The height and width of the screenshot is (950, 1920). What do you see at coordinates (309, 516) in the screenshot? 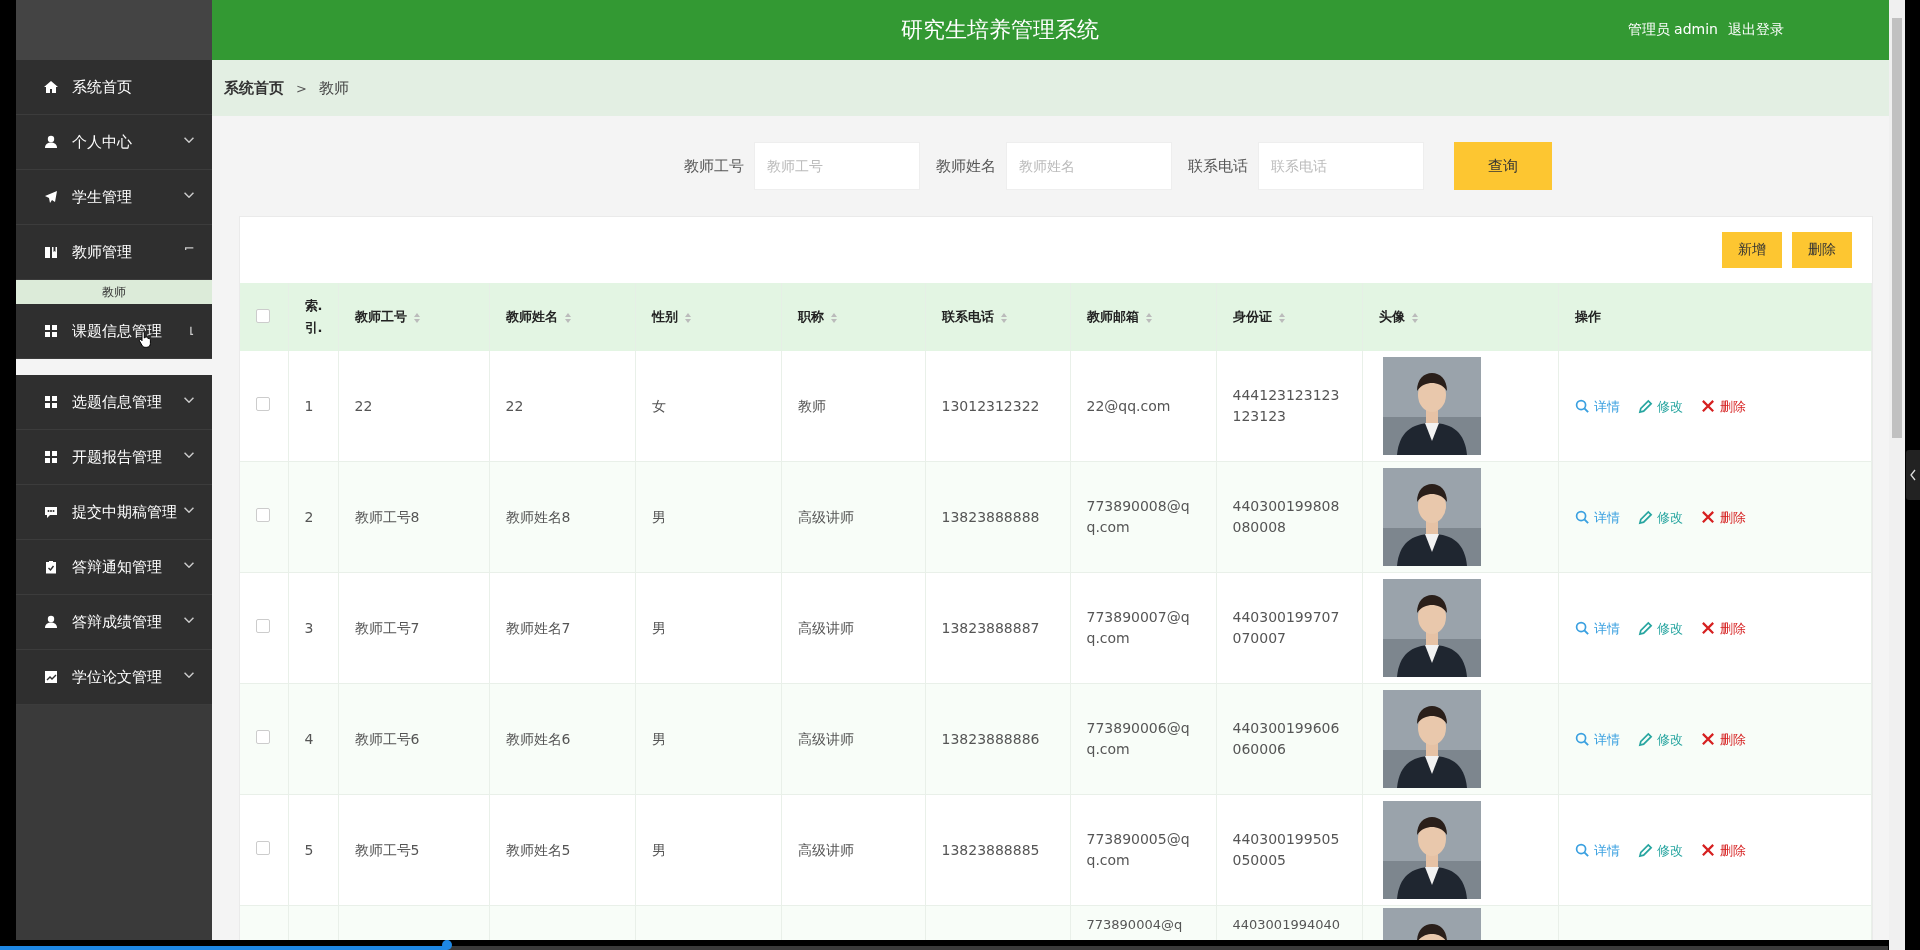
I see `table-cell: 2` at bounding box center [309, 516].